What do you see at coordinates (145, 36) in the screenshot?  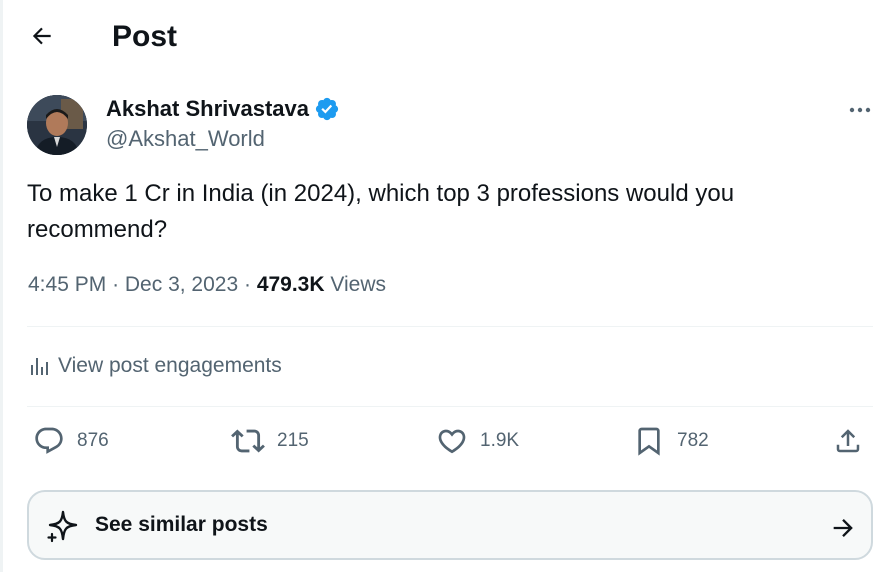 I see `page-title: Post` at bounding box center [145, 36].